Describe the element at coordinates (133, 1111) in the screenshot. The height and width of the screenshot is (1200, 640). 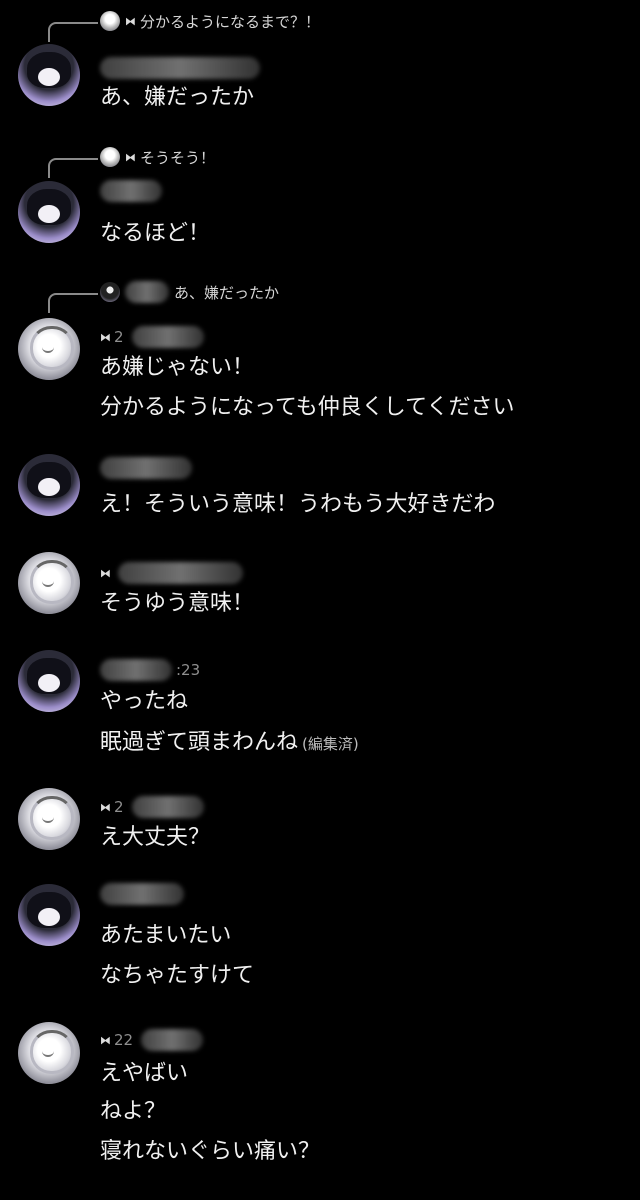
I see `message-text: ねよ？` at that location.